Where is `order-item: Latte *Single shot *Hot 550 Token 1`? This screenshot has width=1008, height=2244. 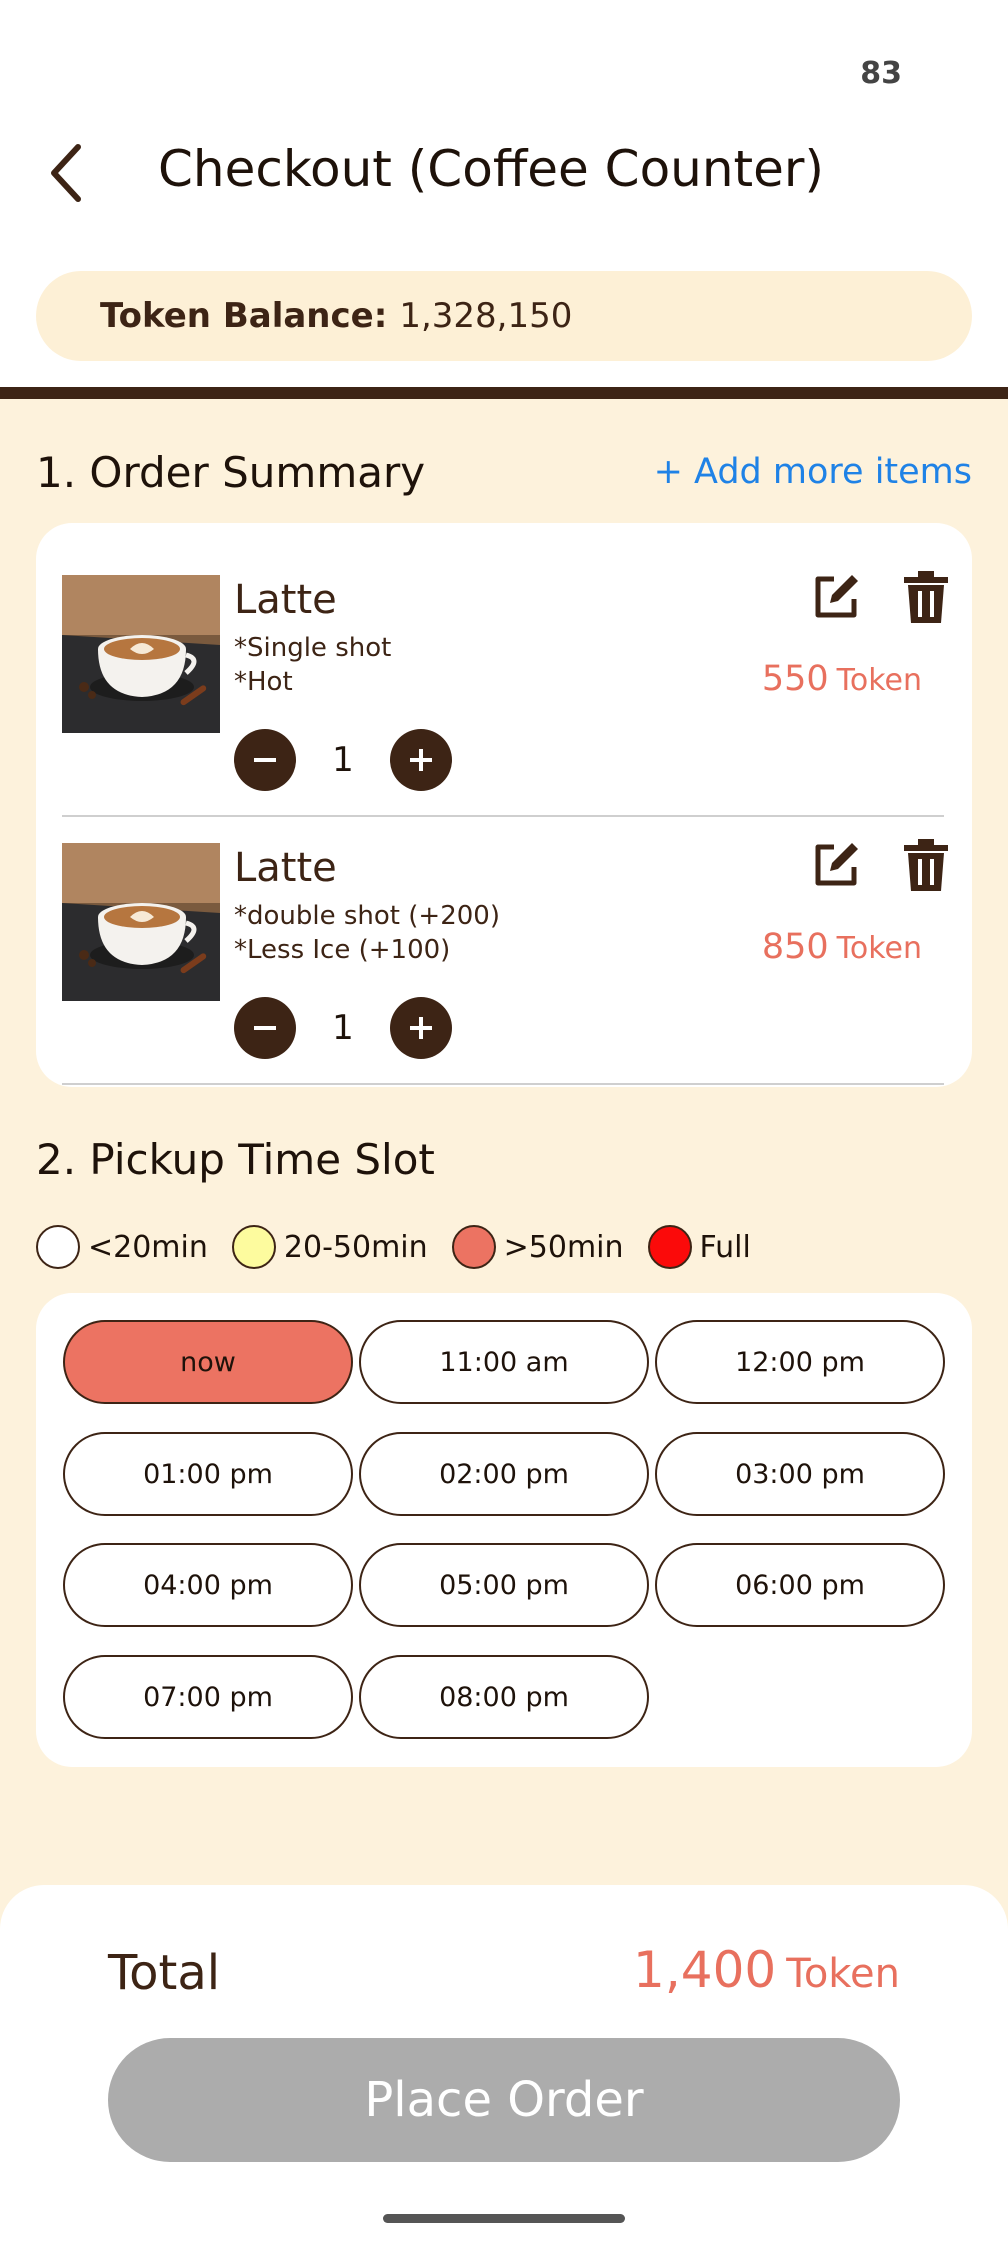 order-item: Latte *Single shot *Hot 550 Token 1 is located at coordinates (505, 683).